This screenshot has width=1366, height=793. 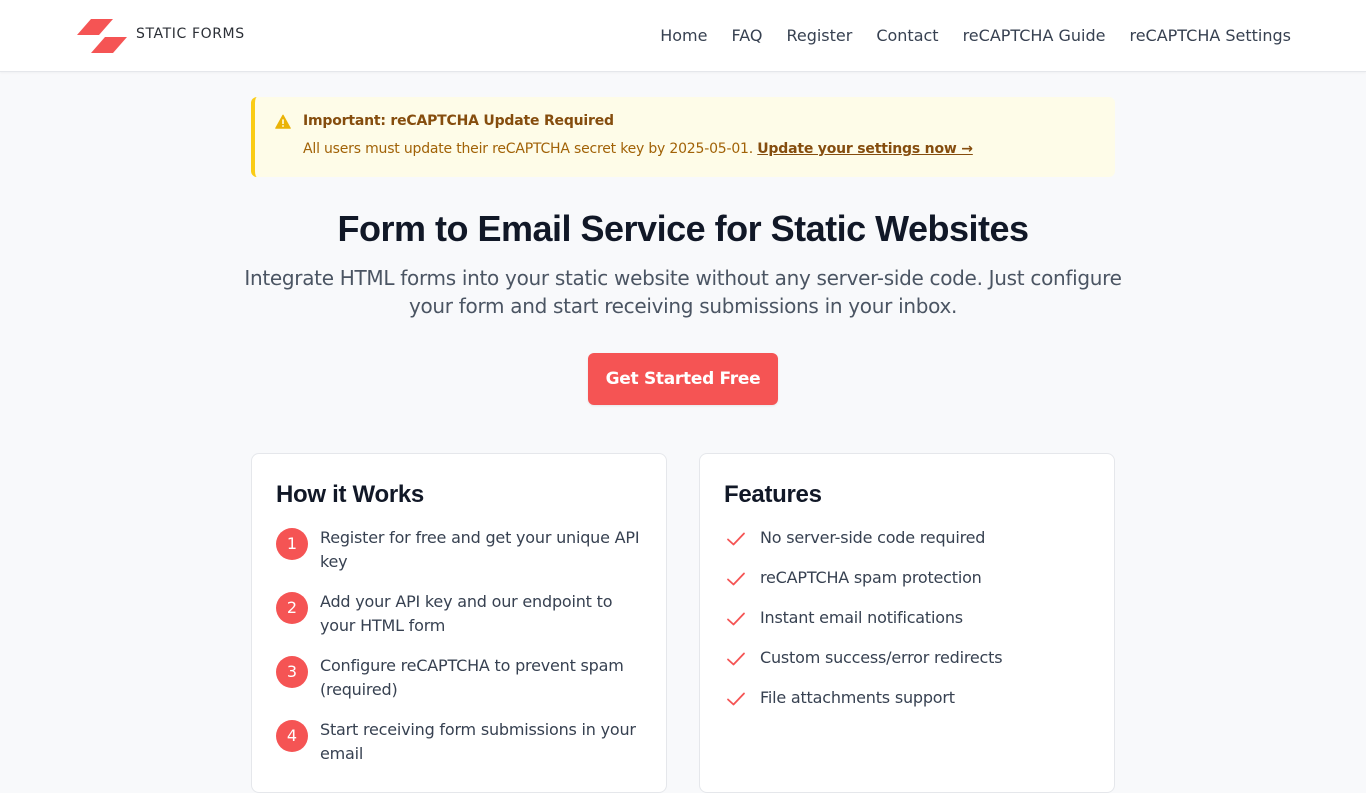 What do you see at coordinates (283, 121) in the screenshot?
I see `warning-icon` at bounding box center [283, 121].